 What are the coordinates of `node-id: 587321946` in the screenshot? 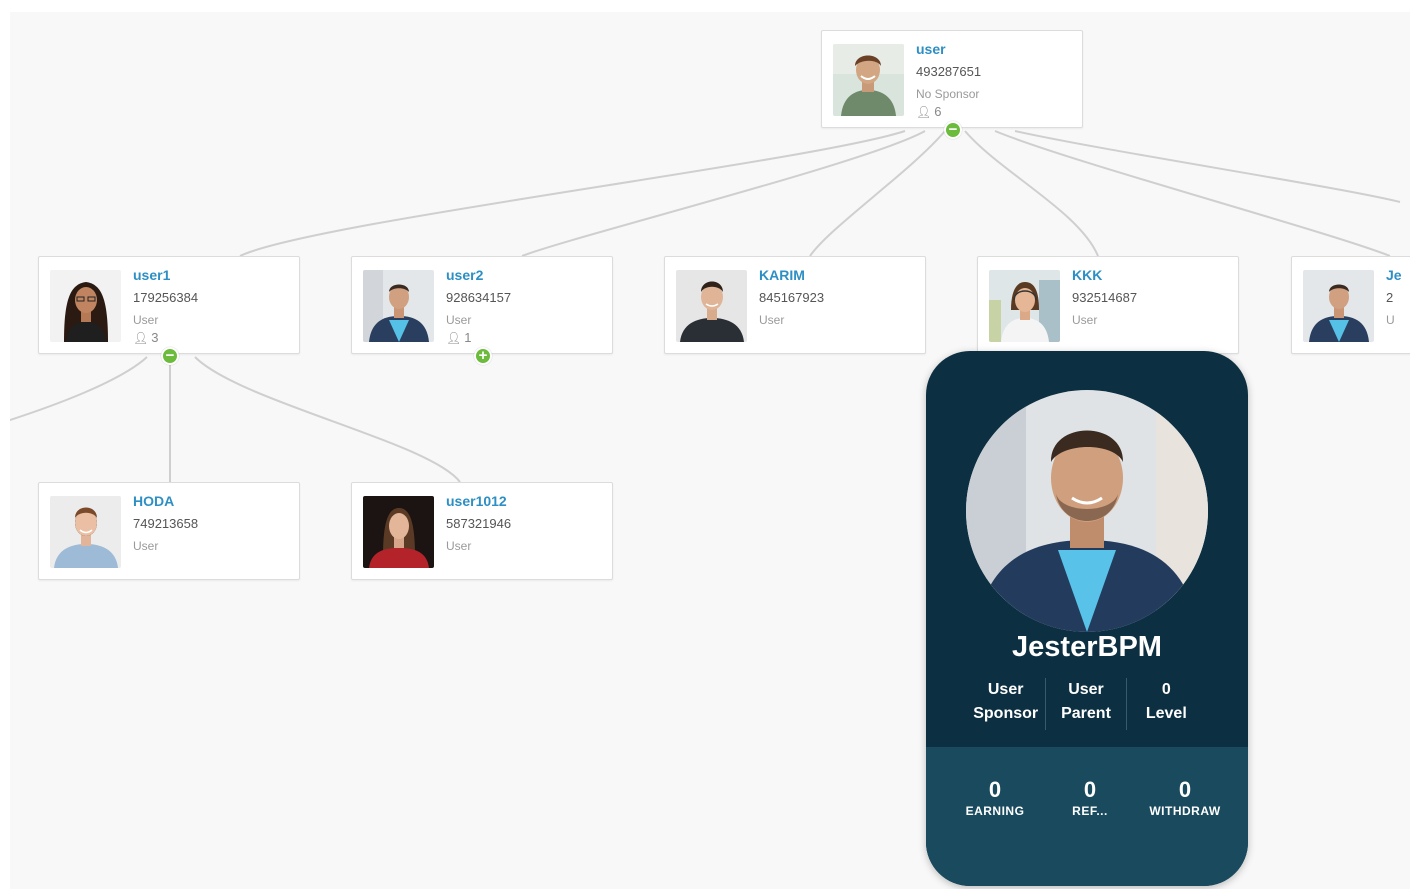 It's located at (479, 523).